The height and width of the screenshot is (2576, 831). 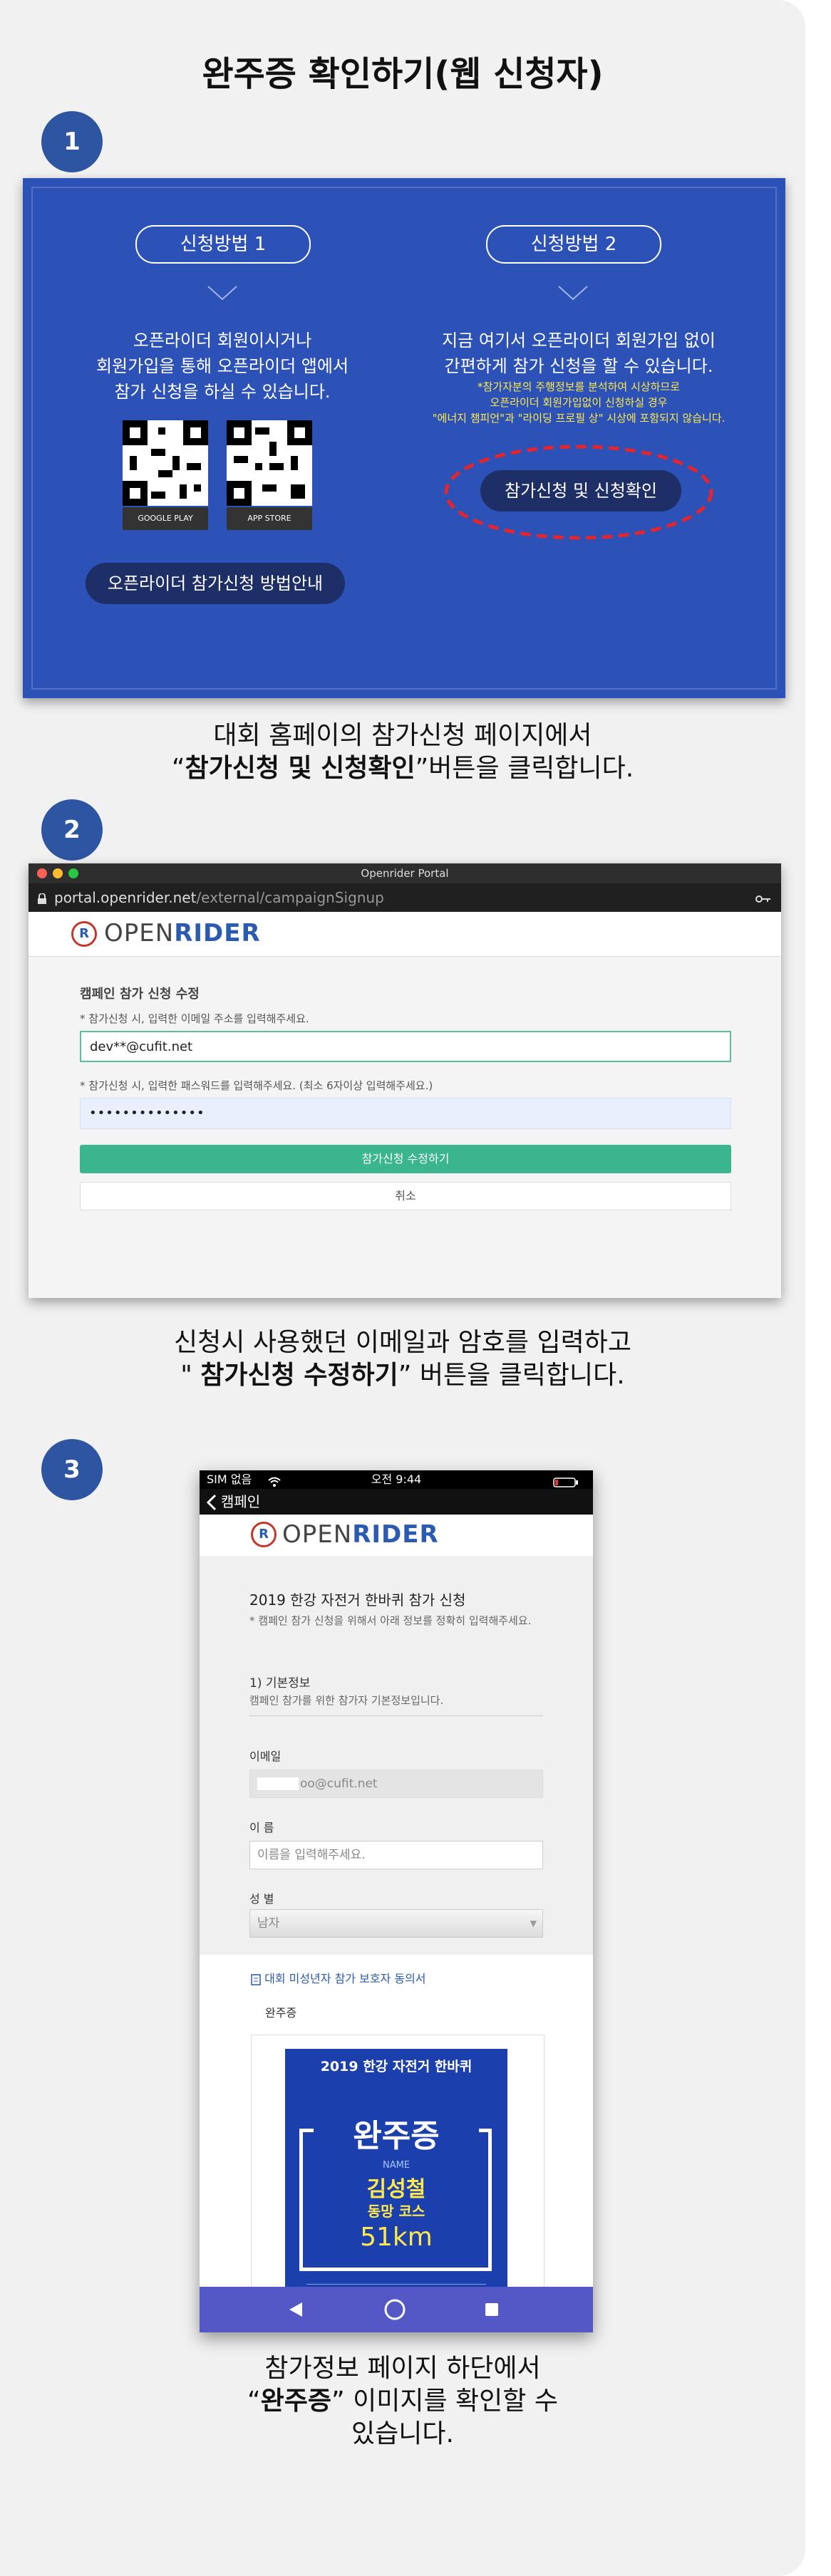 What do you see at coordinates (223, 392) in the screenshot?
I see `method1-text-line: 참가 신청을 하실 수 있습니다.` at bounding box center [223, 392].